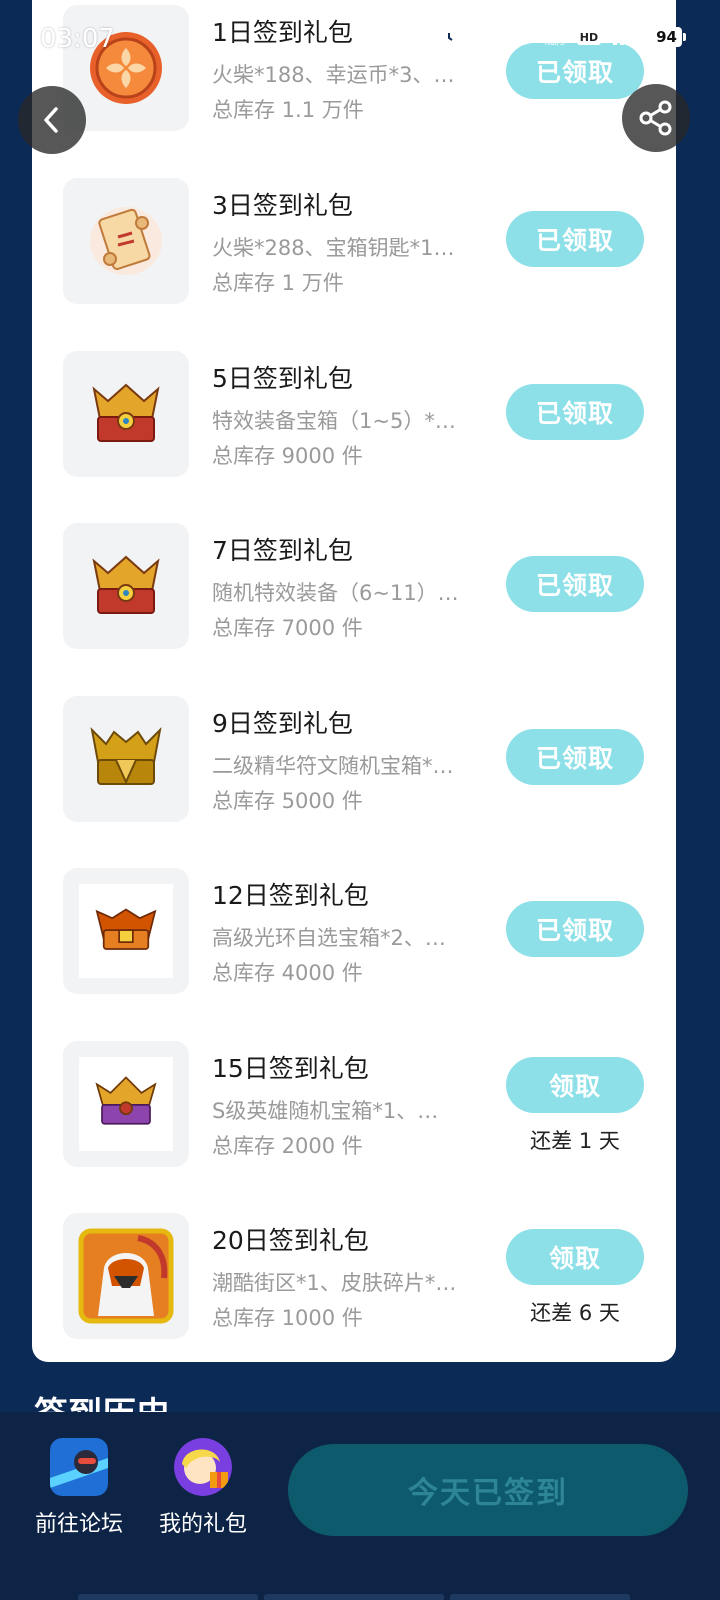 The image size is (720, 1600). I want to click on gift-item: 7日签到礼包 随机特效装备（6~11）… 总库存 7000 件 已领取, so click(354, 584).